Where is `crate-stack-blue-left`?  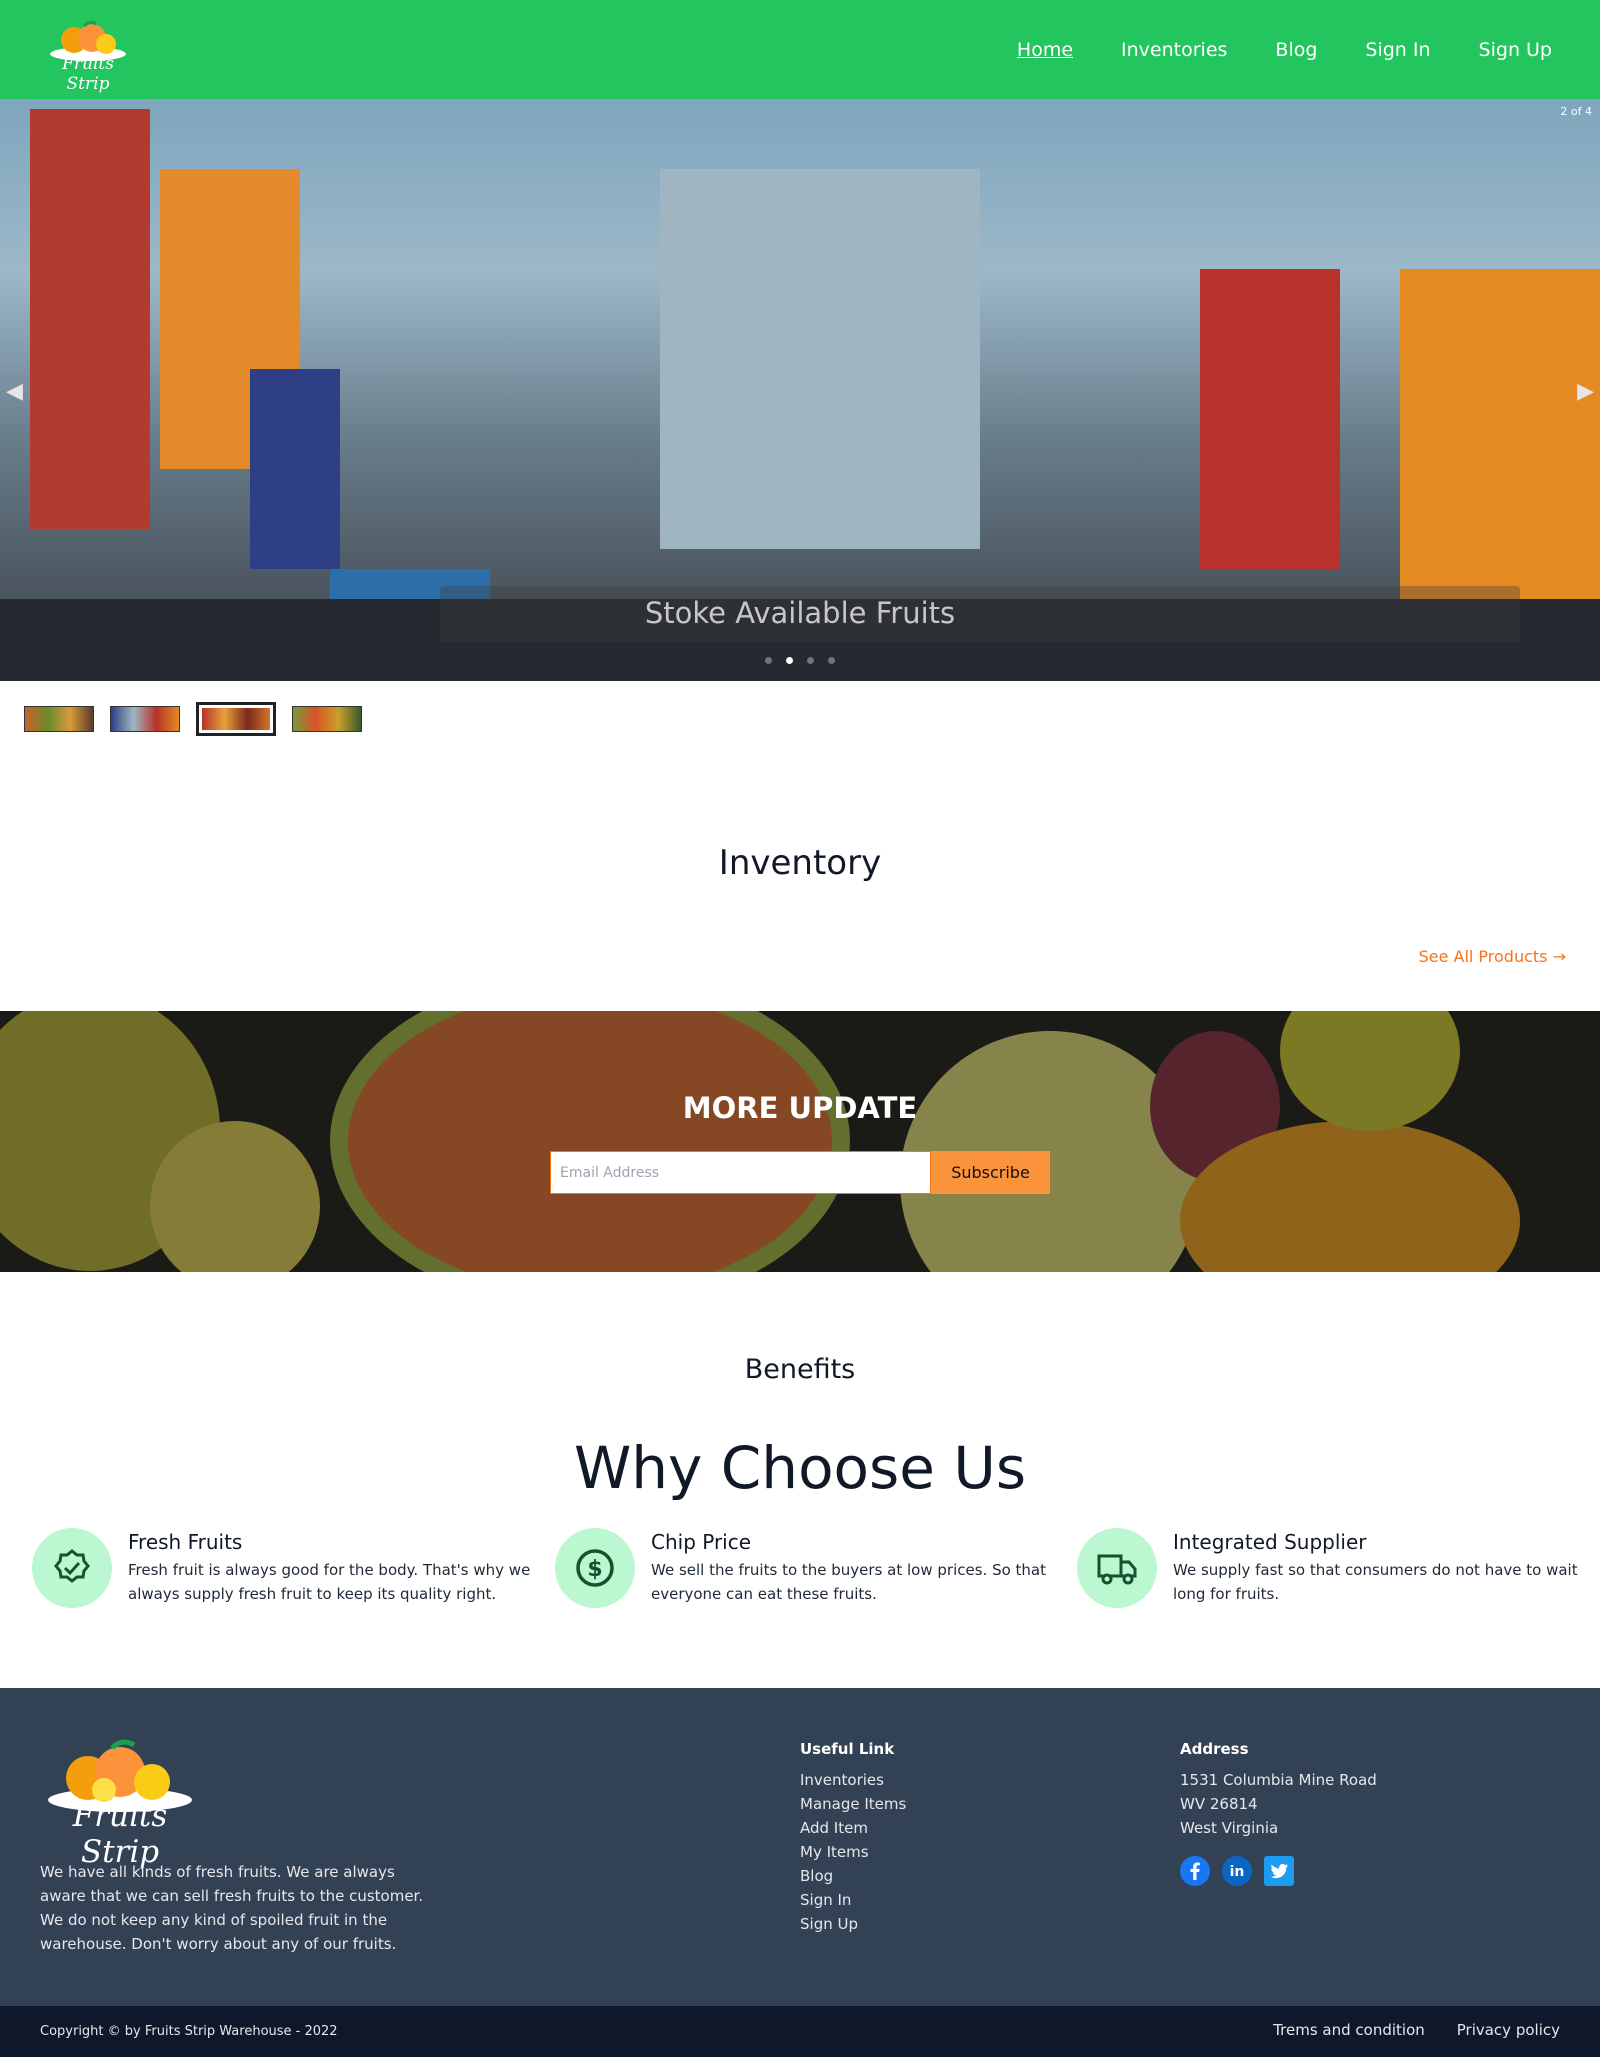 crate-stack-blue-left is located at coordinates (295, 469).